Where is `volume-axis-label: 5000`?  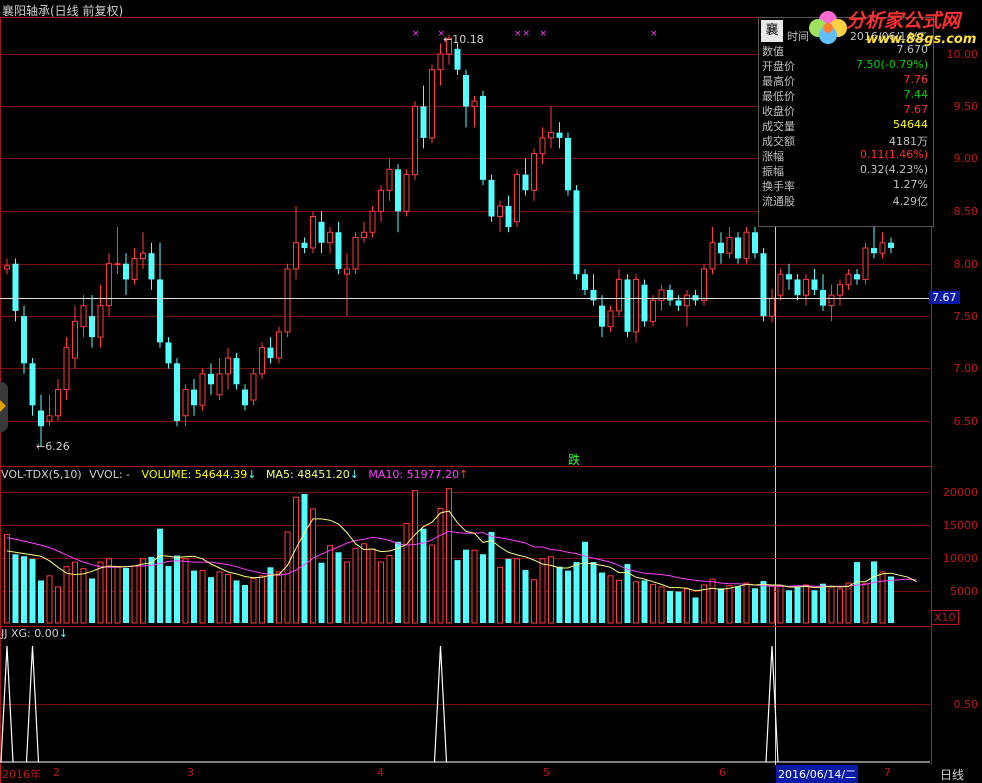 volume-axis-label: 5000 is located at coordinates (964, 591).